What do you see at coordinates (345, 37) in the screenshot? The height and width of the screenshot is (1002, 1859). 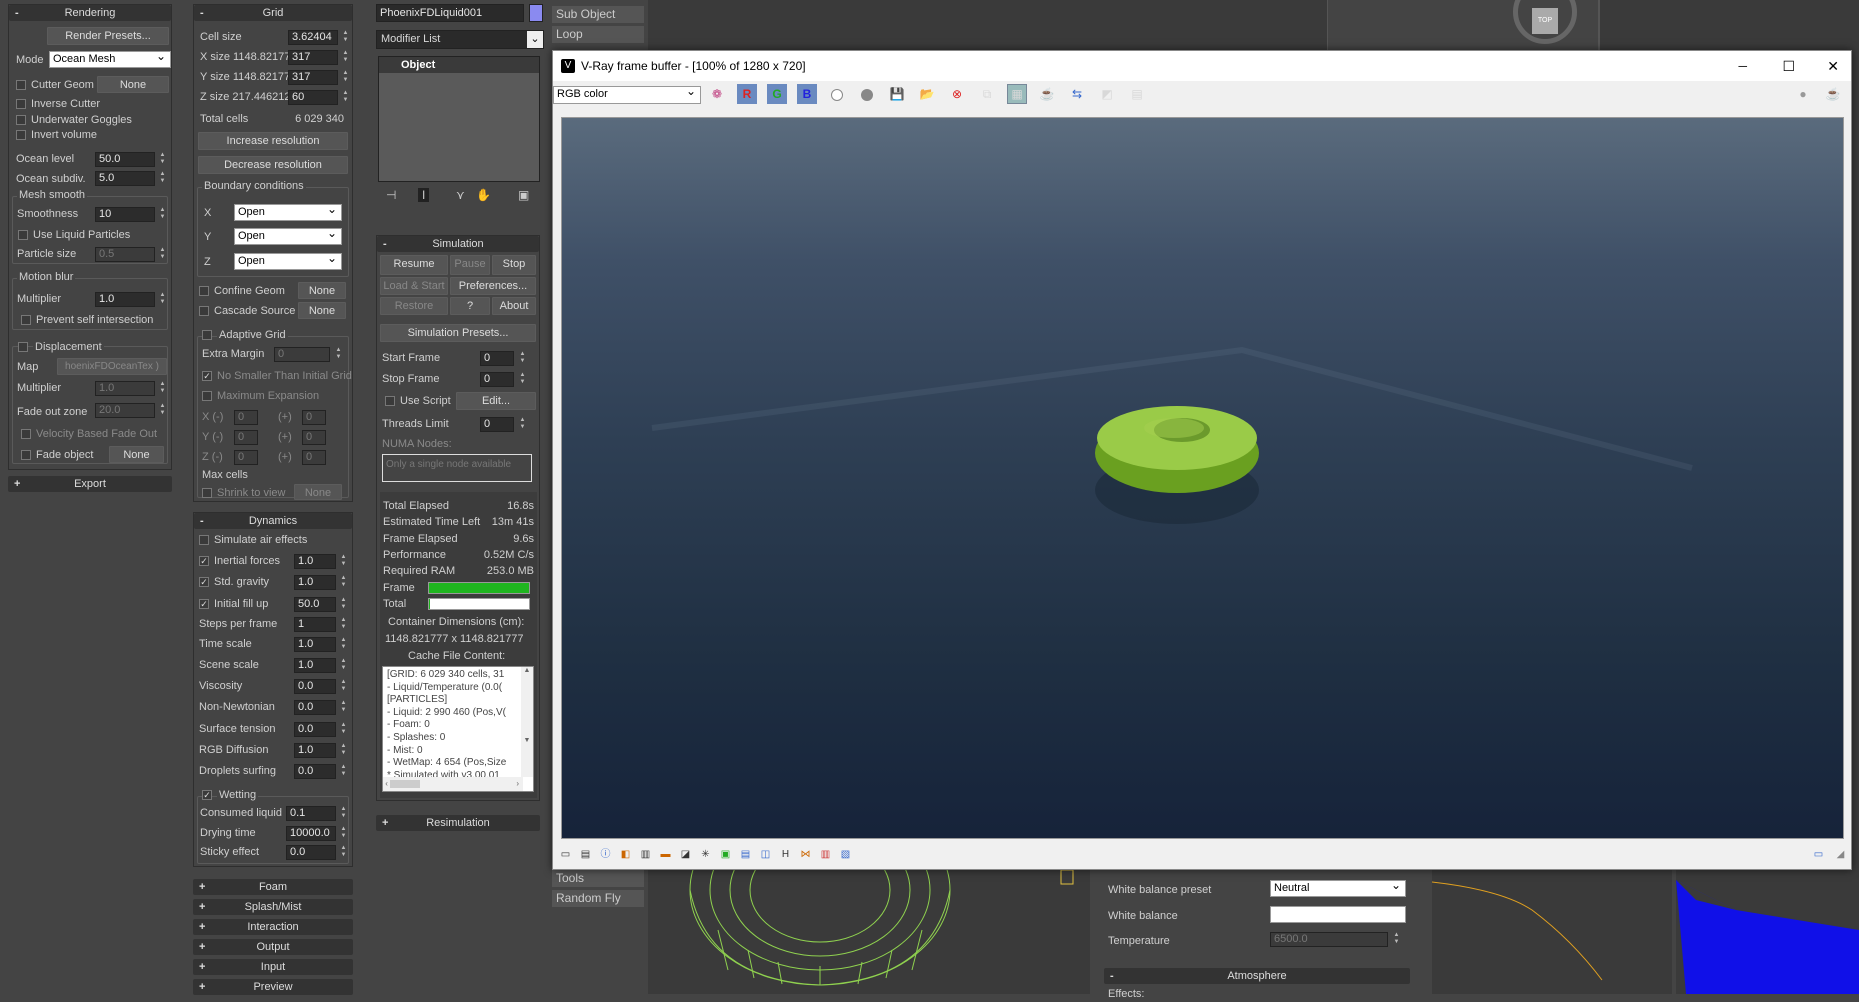 I see `cell-size-spinner: ▲ ▼` at bounding box center [345, 37].